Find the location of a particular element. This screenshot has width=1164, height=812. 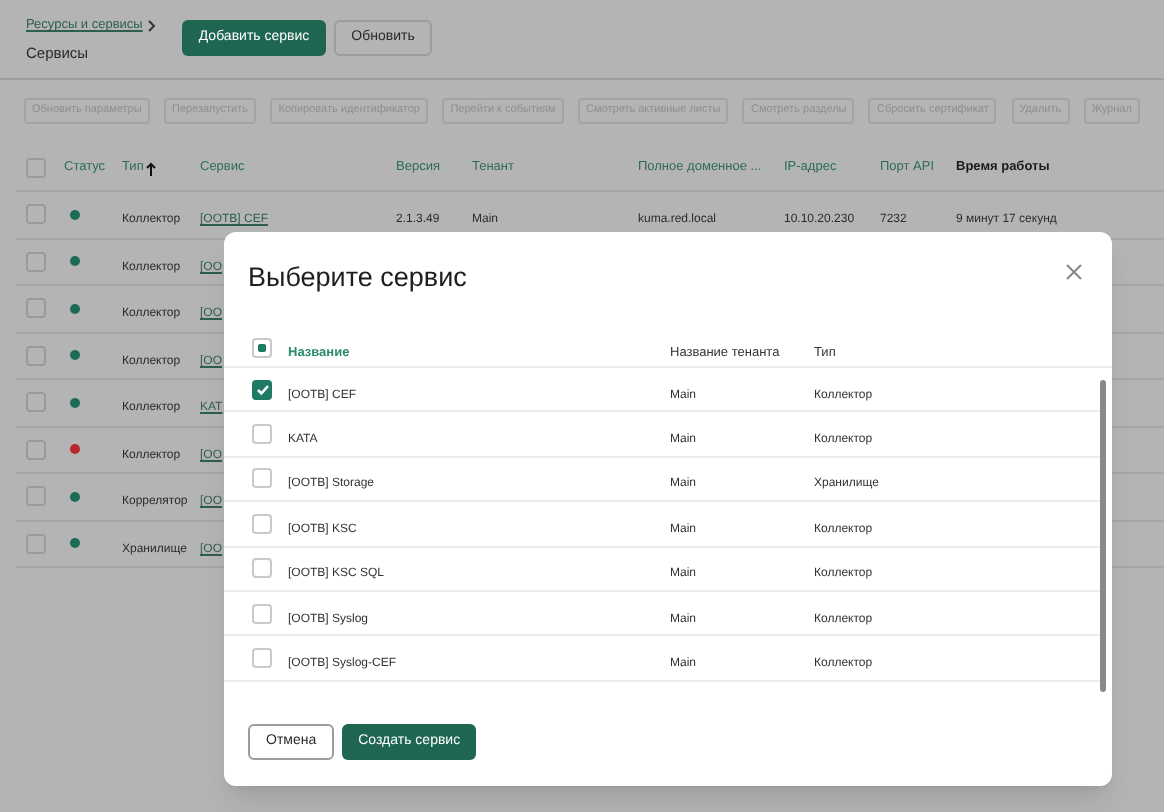

close-button is located at coordinates (1074, 272).